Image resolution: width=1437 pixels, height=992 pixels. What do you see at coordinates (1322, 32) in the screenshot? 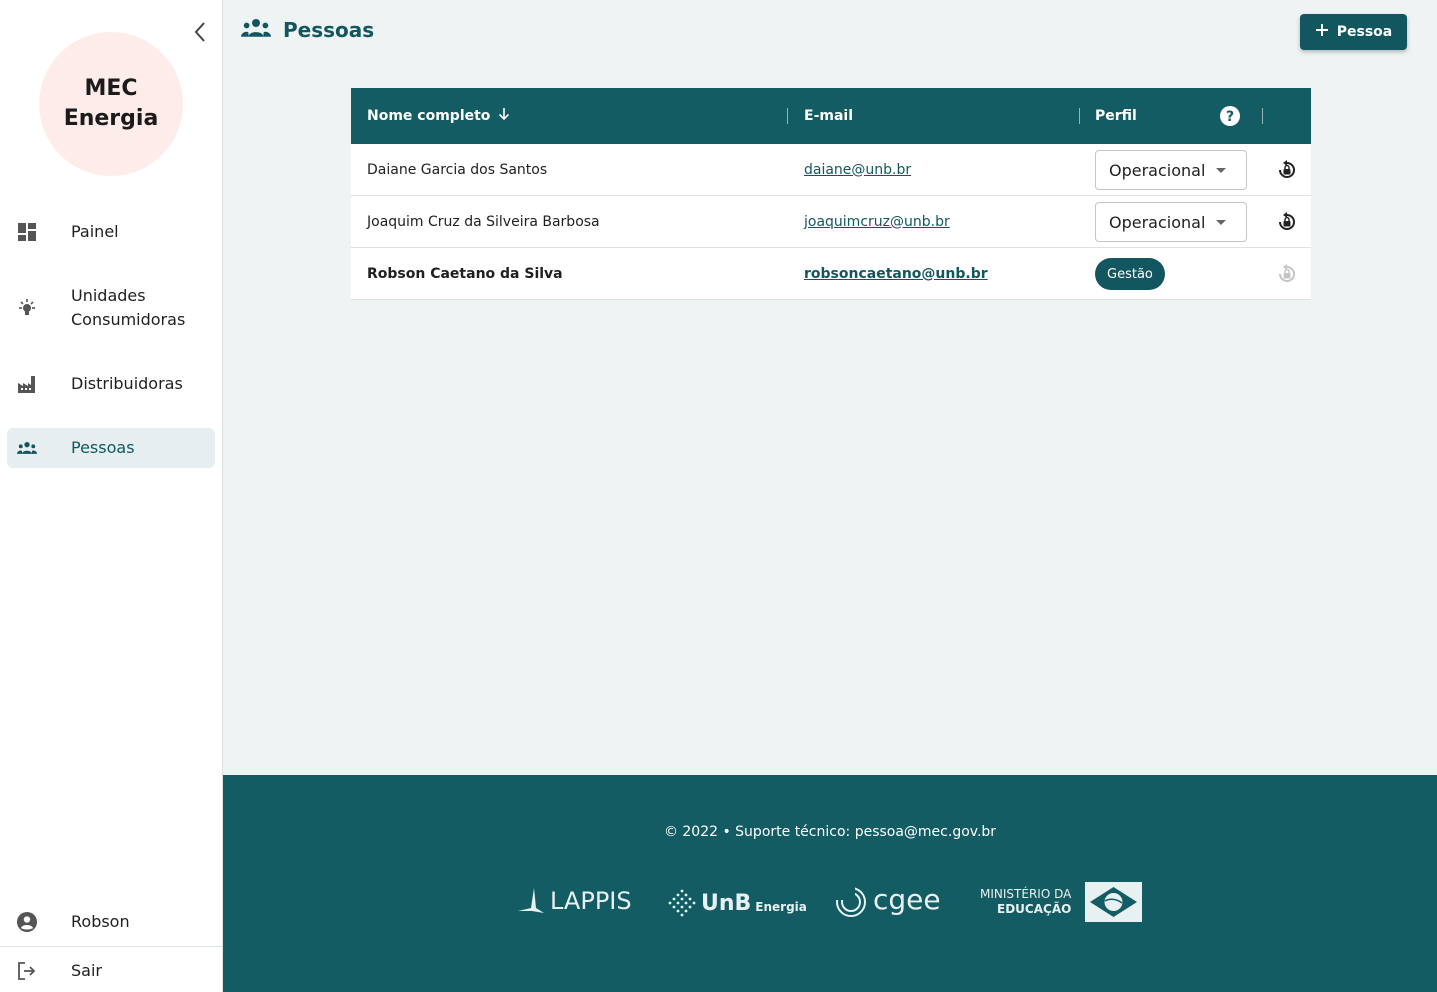
I see `plus-icon` at bounding box center [1322, 32].